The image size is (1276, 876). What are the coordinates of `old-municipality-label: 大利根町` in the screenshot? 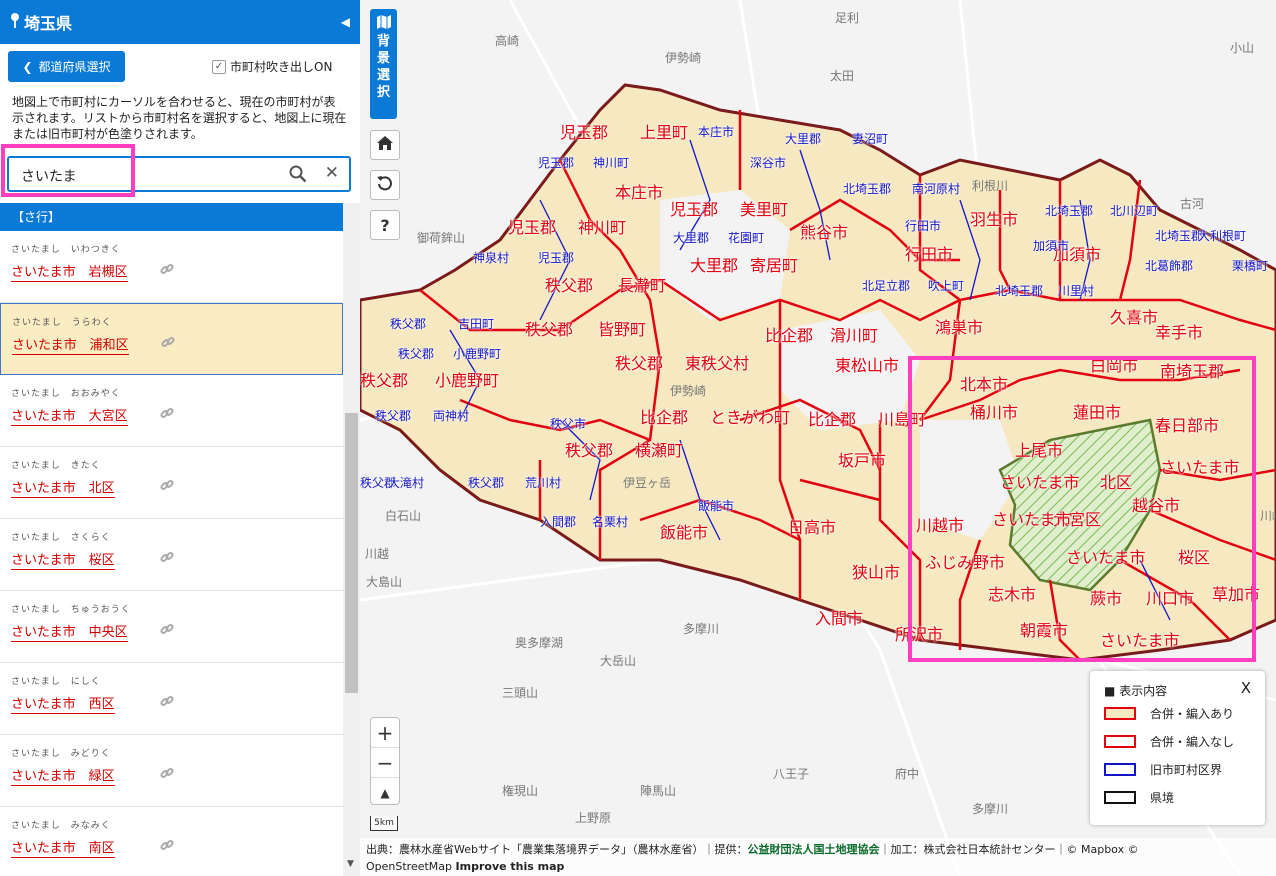 It's located at (1222, 236).